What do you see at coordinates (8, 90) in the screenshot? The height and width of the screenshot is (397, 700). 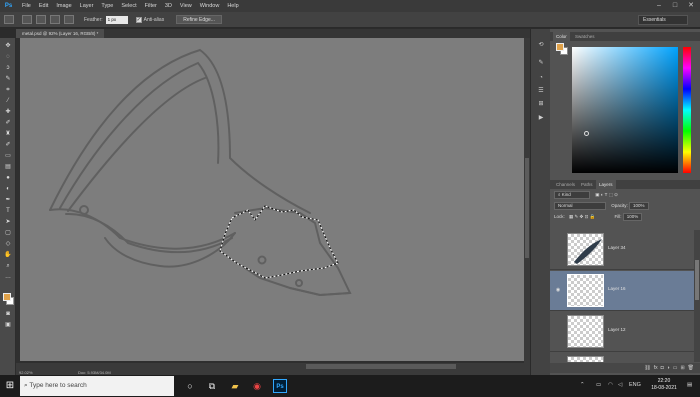 I see `crop-tool-icon: ⌗` at bounding box center [8, 90].